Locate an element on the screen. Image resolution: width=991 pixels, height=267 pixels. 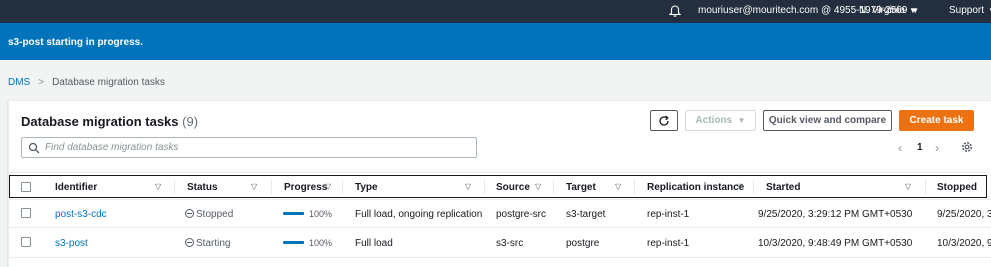
column-header-progress: Progress is located at coordinates (305, 187).